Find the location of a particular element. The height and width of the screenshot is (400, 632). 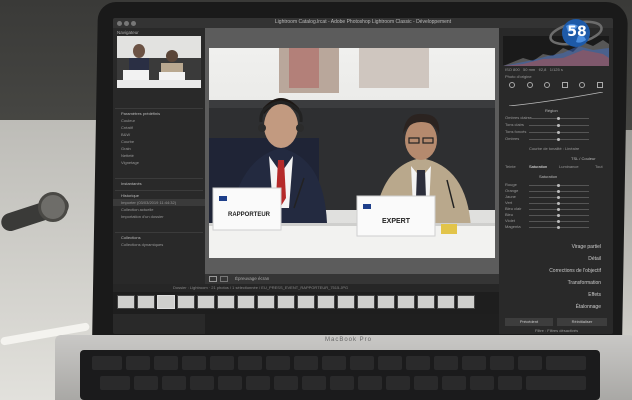

module-transform: Transformation is located at coordinates (584, 283).